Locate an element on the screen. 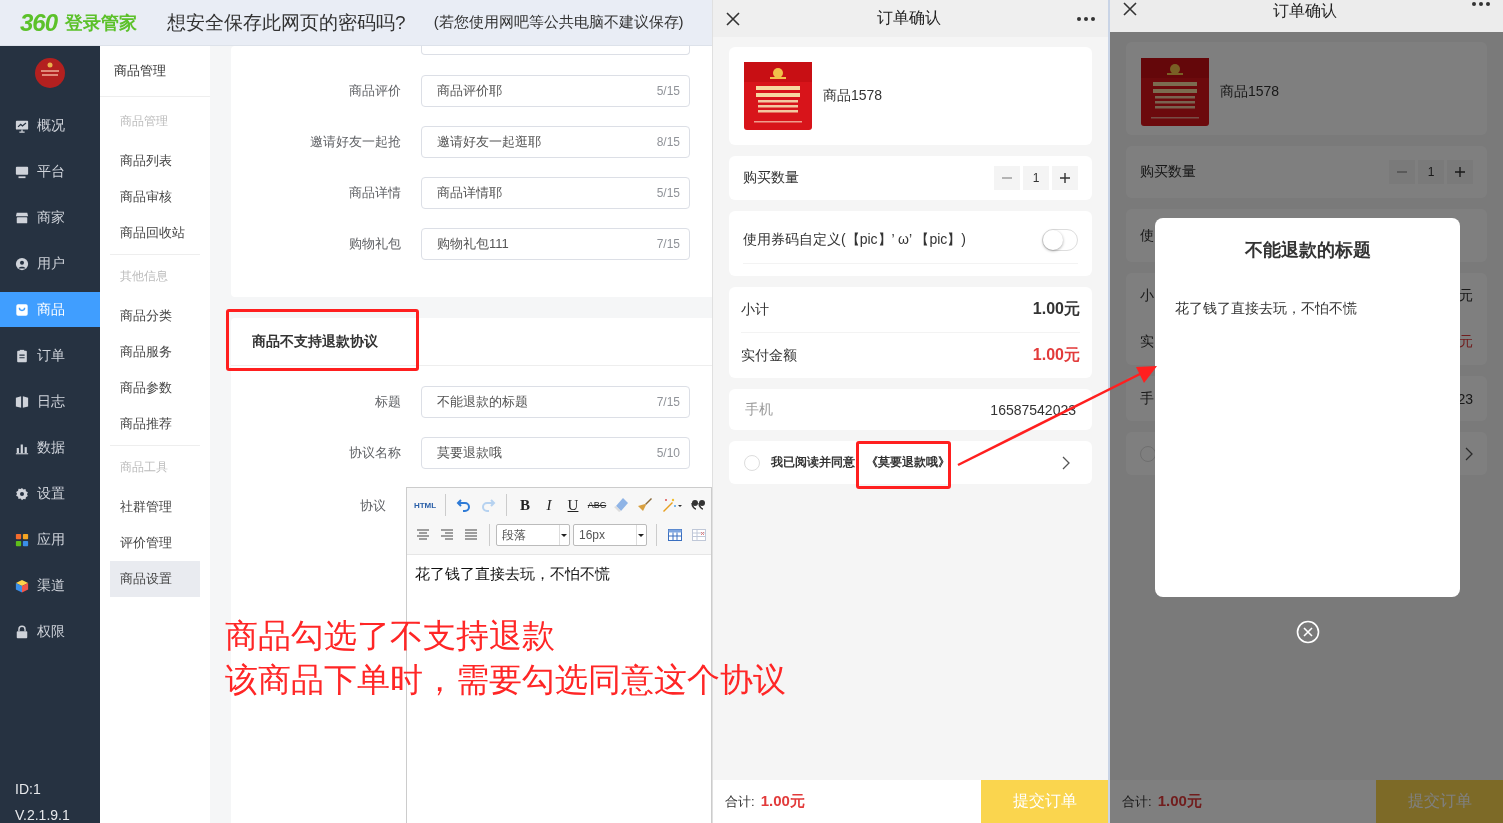  input-field: 商品评价耶 5/15 is located at coordinates (555, 91).